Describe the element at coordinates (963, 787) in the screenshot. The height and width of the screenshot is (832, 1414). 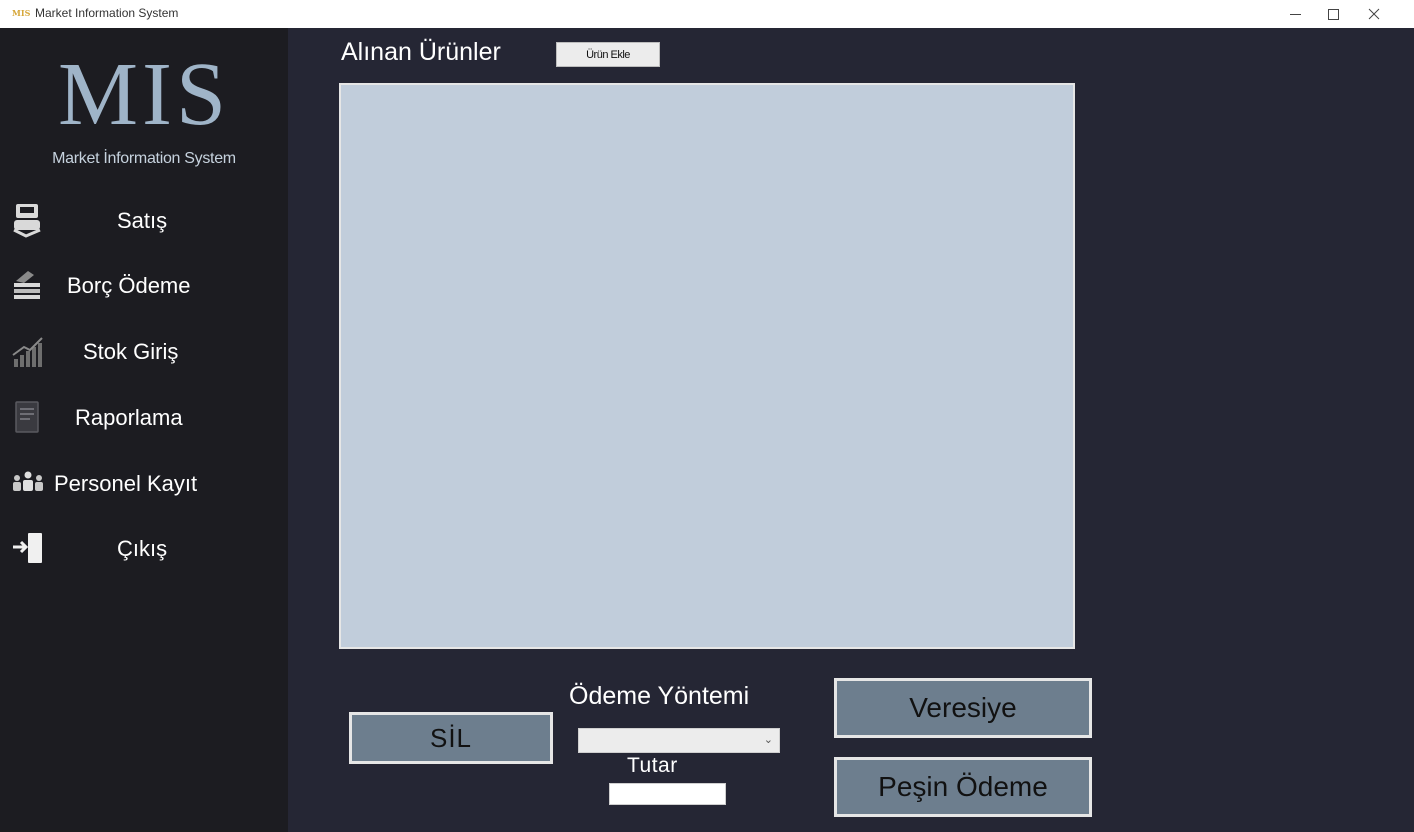
I see `cash-payment-button: Peşin Ödeme` at that location.